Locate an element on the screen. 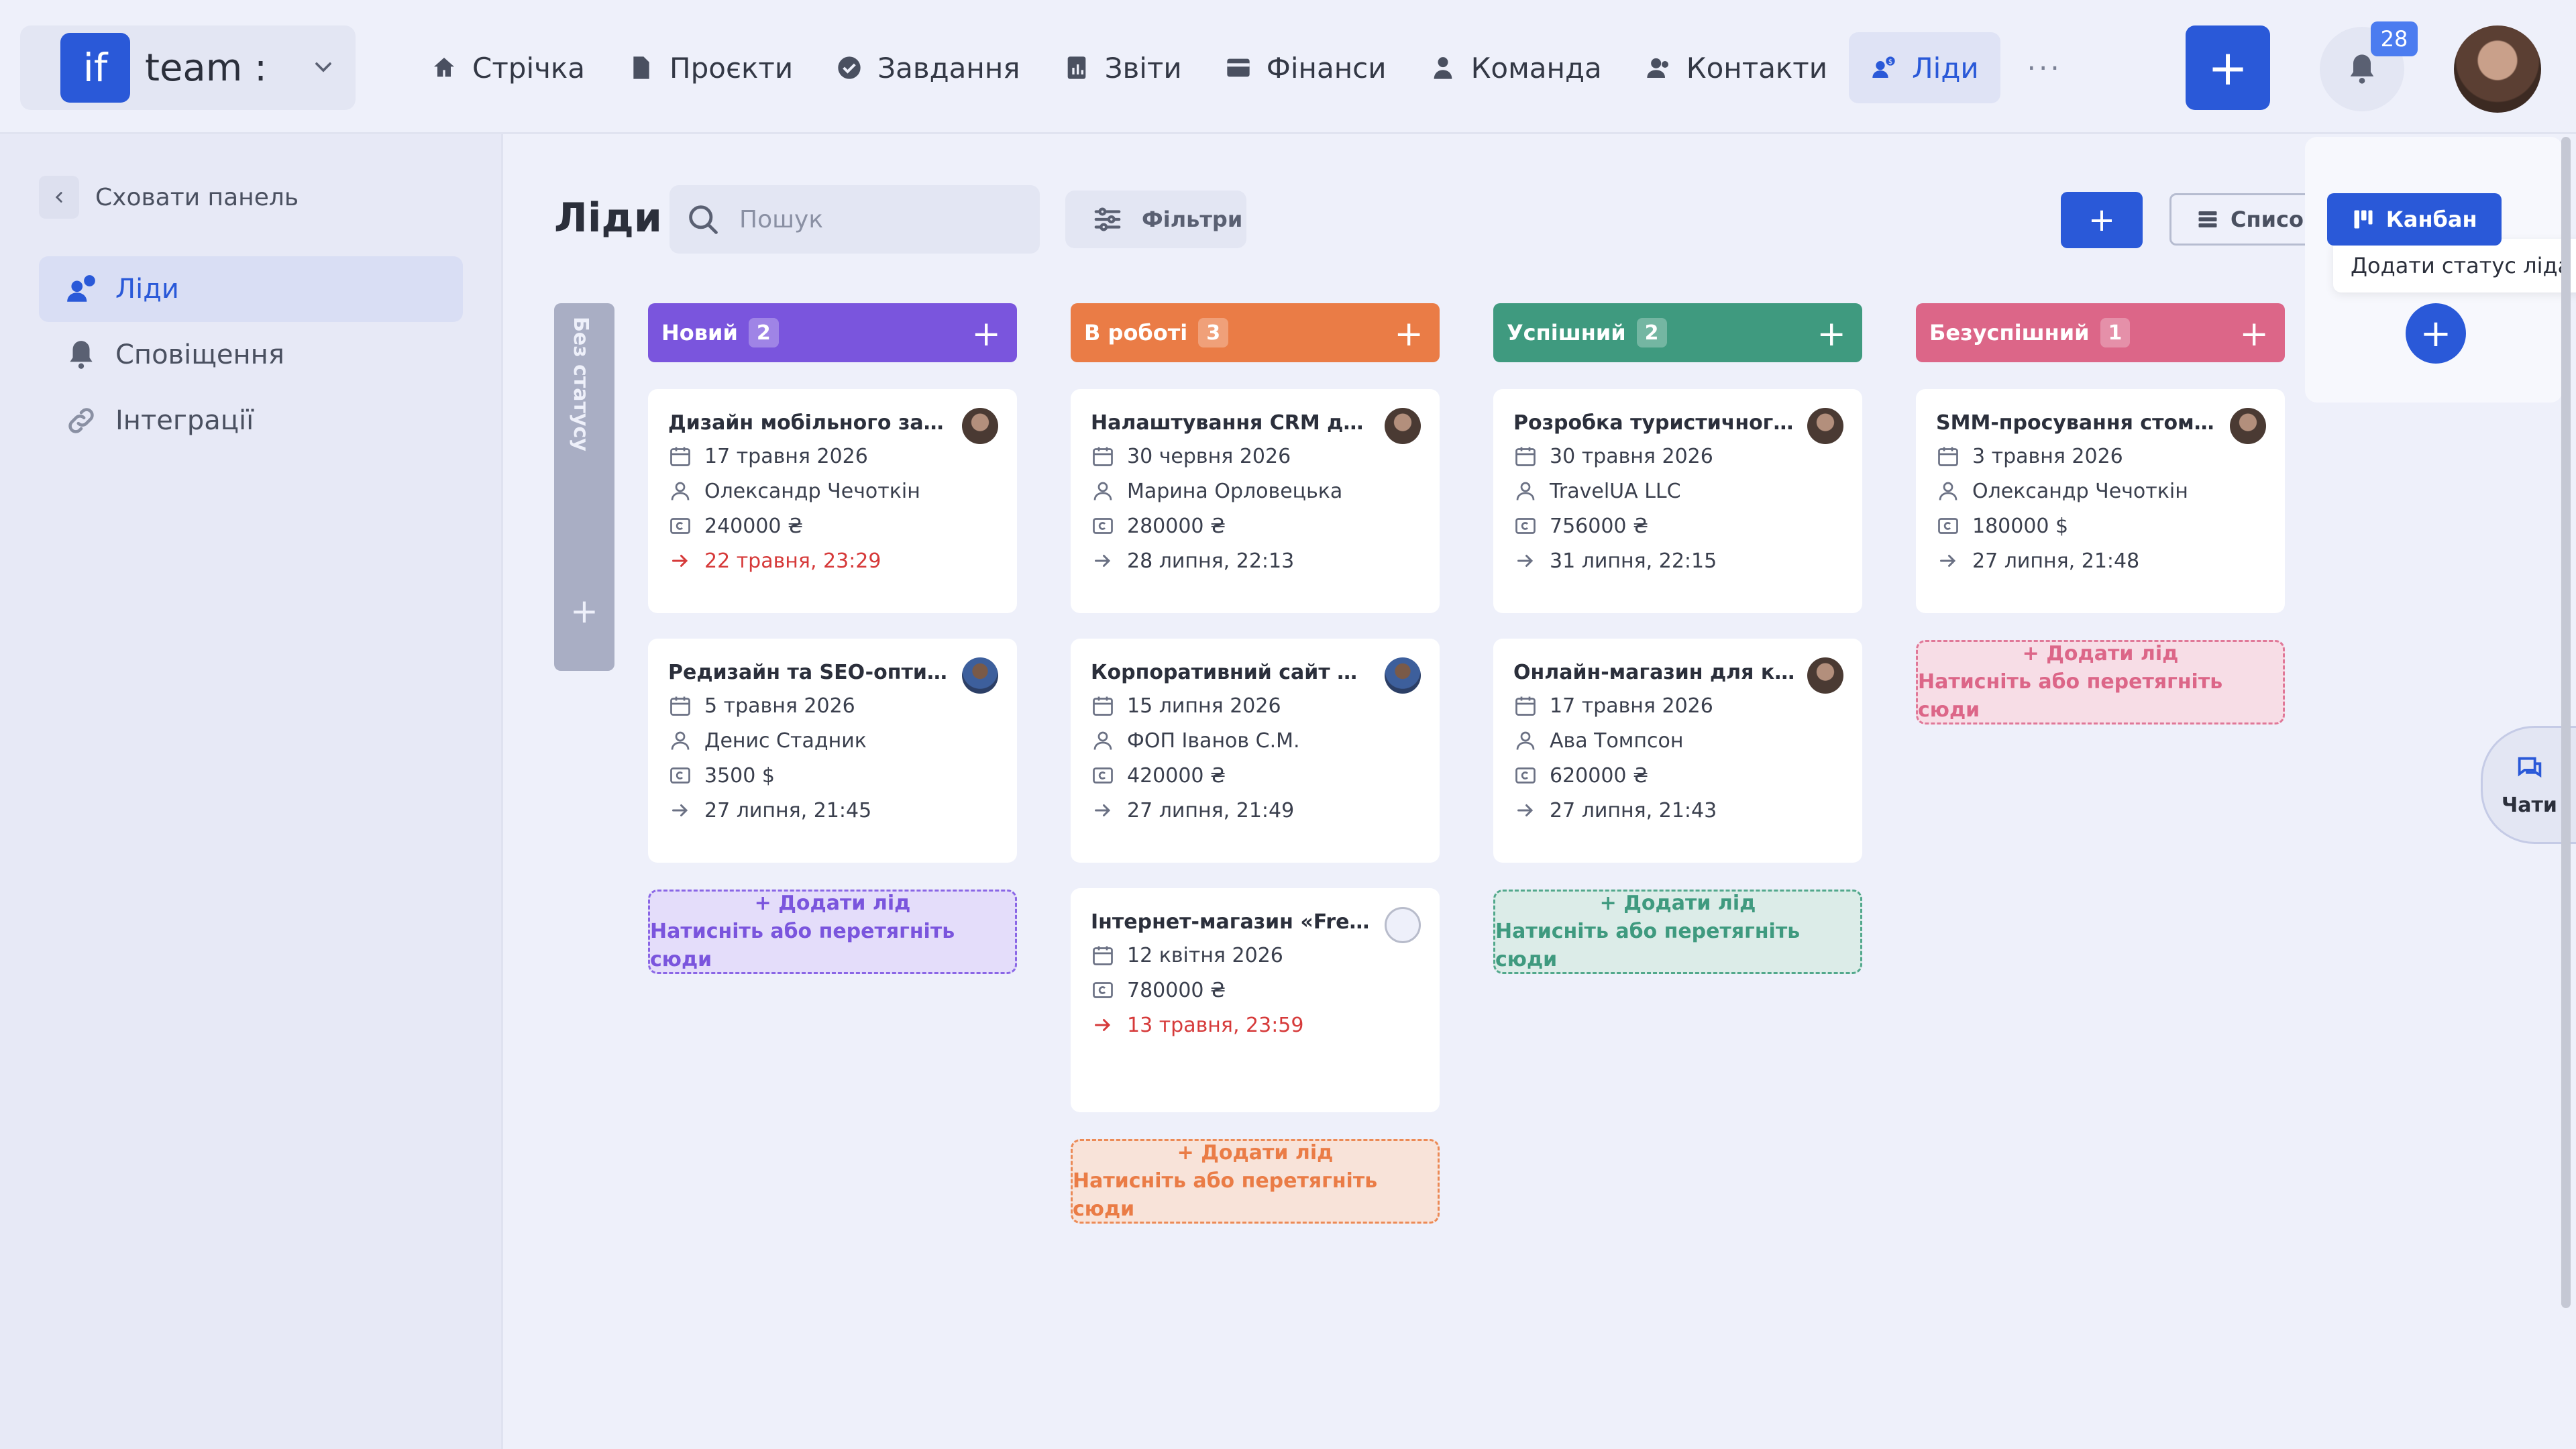 This screenshot has height=1449, width=2576. column-header: В роботі 3 + is located at coordinates (1255, 332).